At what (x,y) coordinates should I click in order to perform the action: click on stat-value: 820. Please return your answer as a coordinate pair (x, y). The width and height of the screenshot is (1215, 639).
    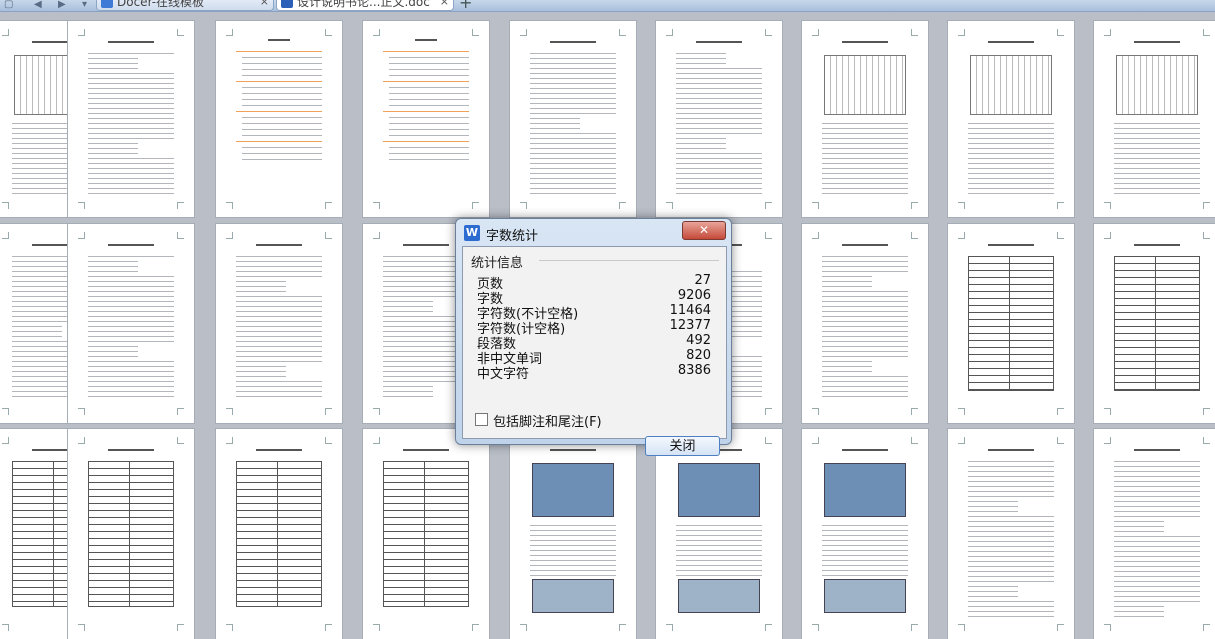
    Looking at the image, I should click on (698, 355).